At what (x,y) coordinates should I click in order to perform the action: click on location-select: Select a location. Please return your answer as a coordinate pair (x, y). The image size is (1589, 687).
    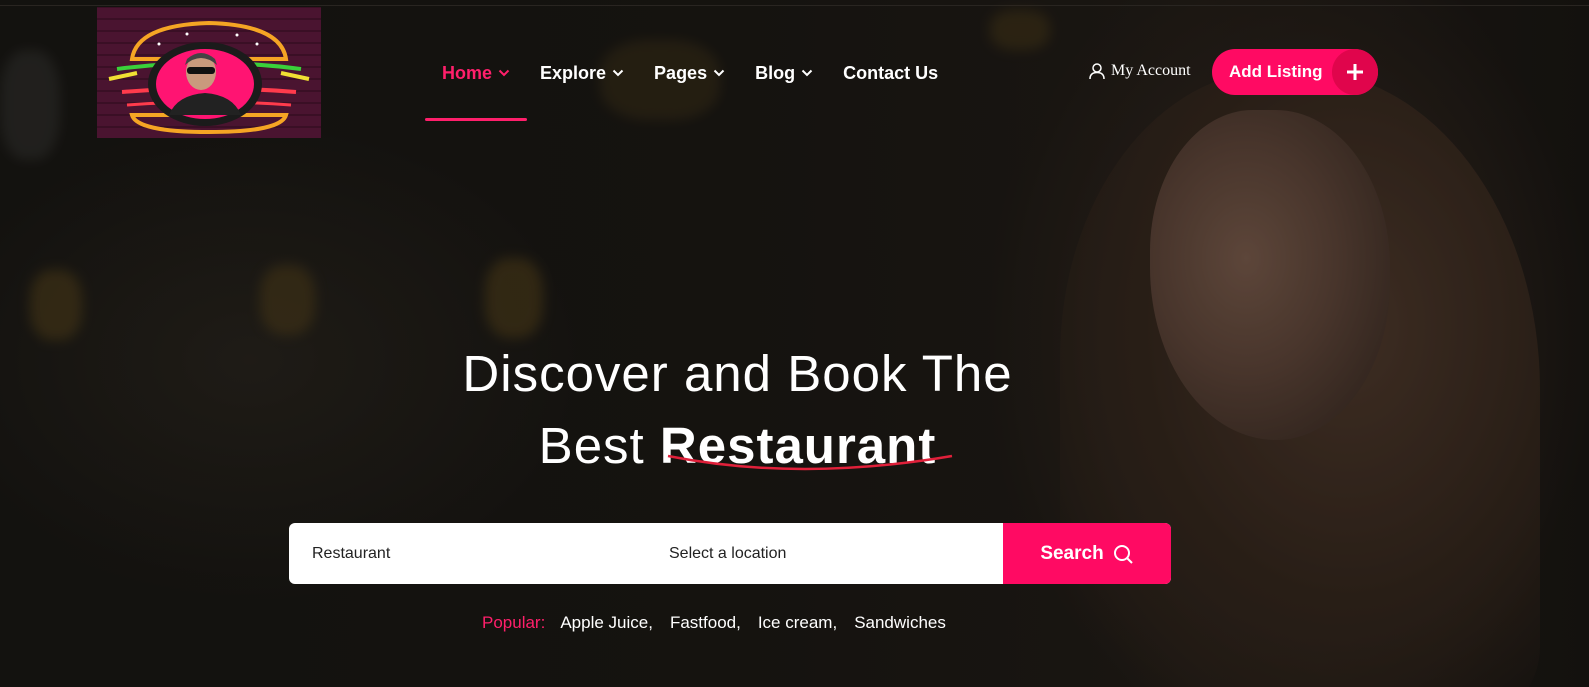
    Looking at the image, I should click on (824, 553).